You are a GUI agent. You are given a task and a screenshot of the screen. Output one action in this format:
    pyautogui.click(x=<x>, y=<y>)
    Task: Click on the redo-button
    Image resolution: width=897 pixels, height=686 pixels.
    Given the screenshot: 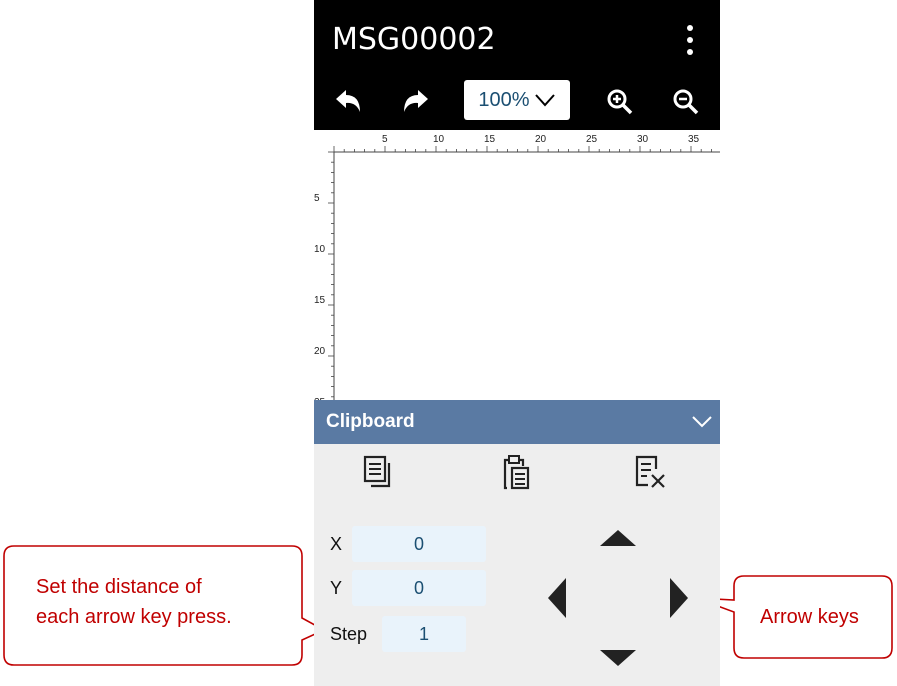 What is the action you would take?
    pyautogui.click(x=414, y=102)
    